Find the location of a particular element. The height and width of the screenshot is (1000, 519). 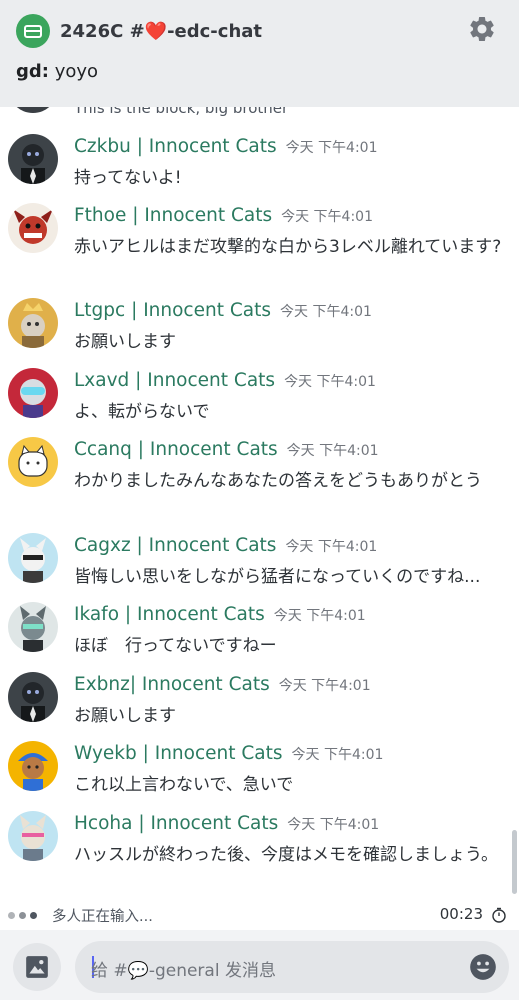

message-text: よ、転がらないで is located at coordinates (142, 412).